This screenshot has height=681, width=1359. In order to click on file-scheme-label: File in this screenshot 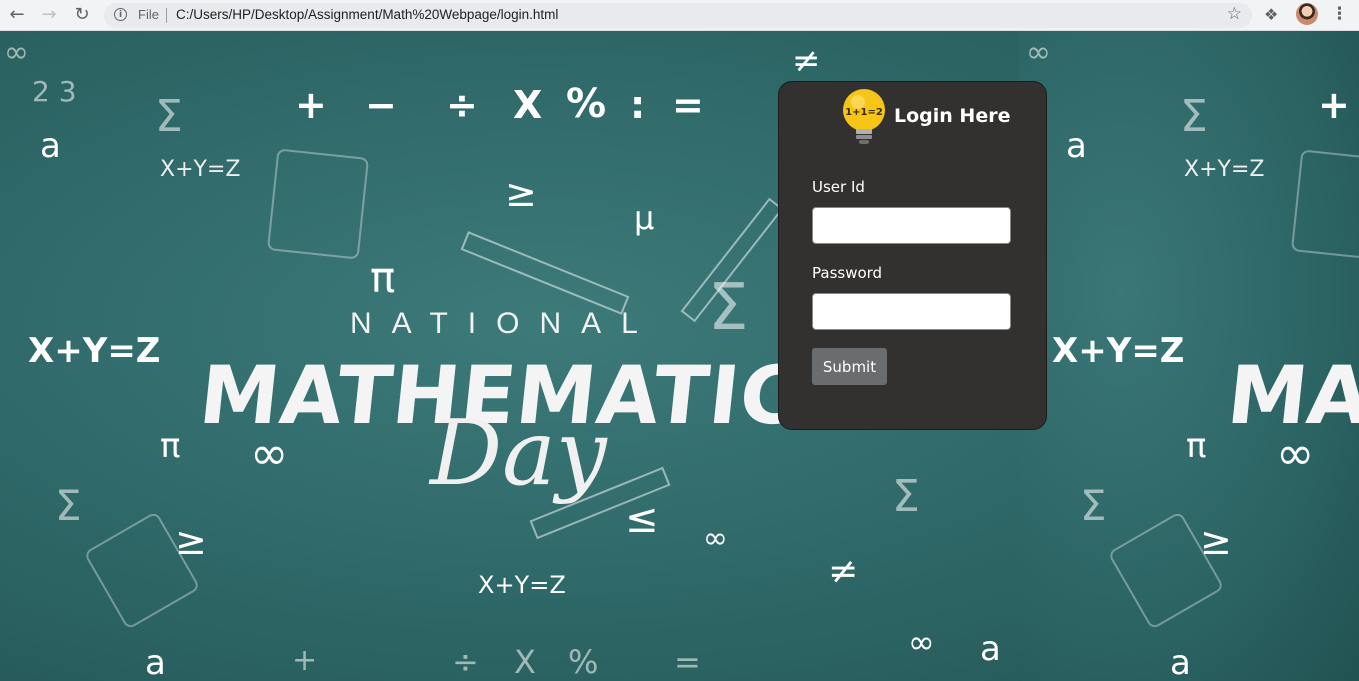, I will do `click(148, 14)`.